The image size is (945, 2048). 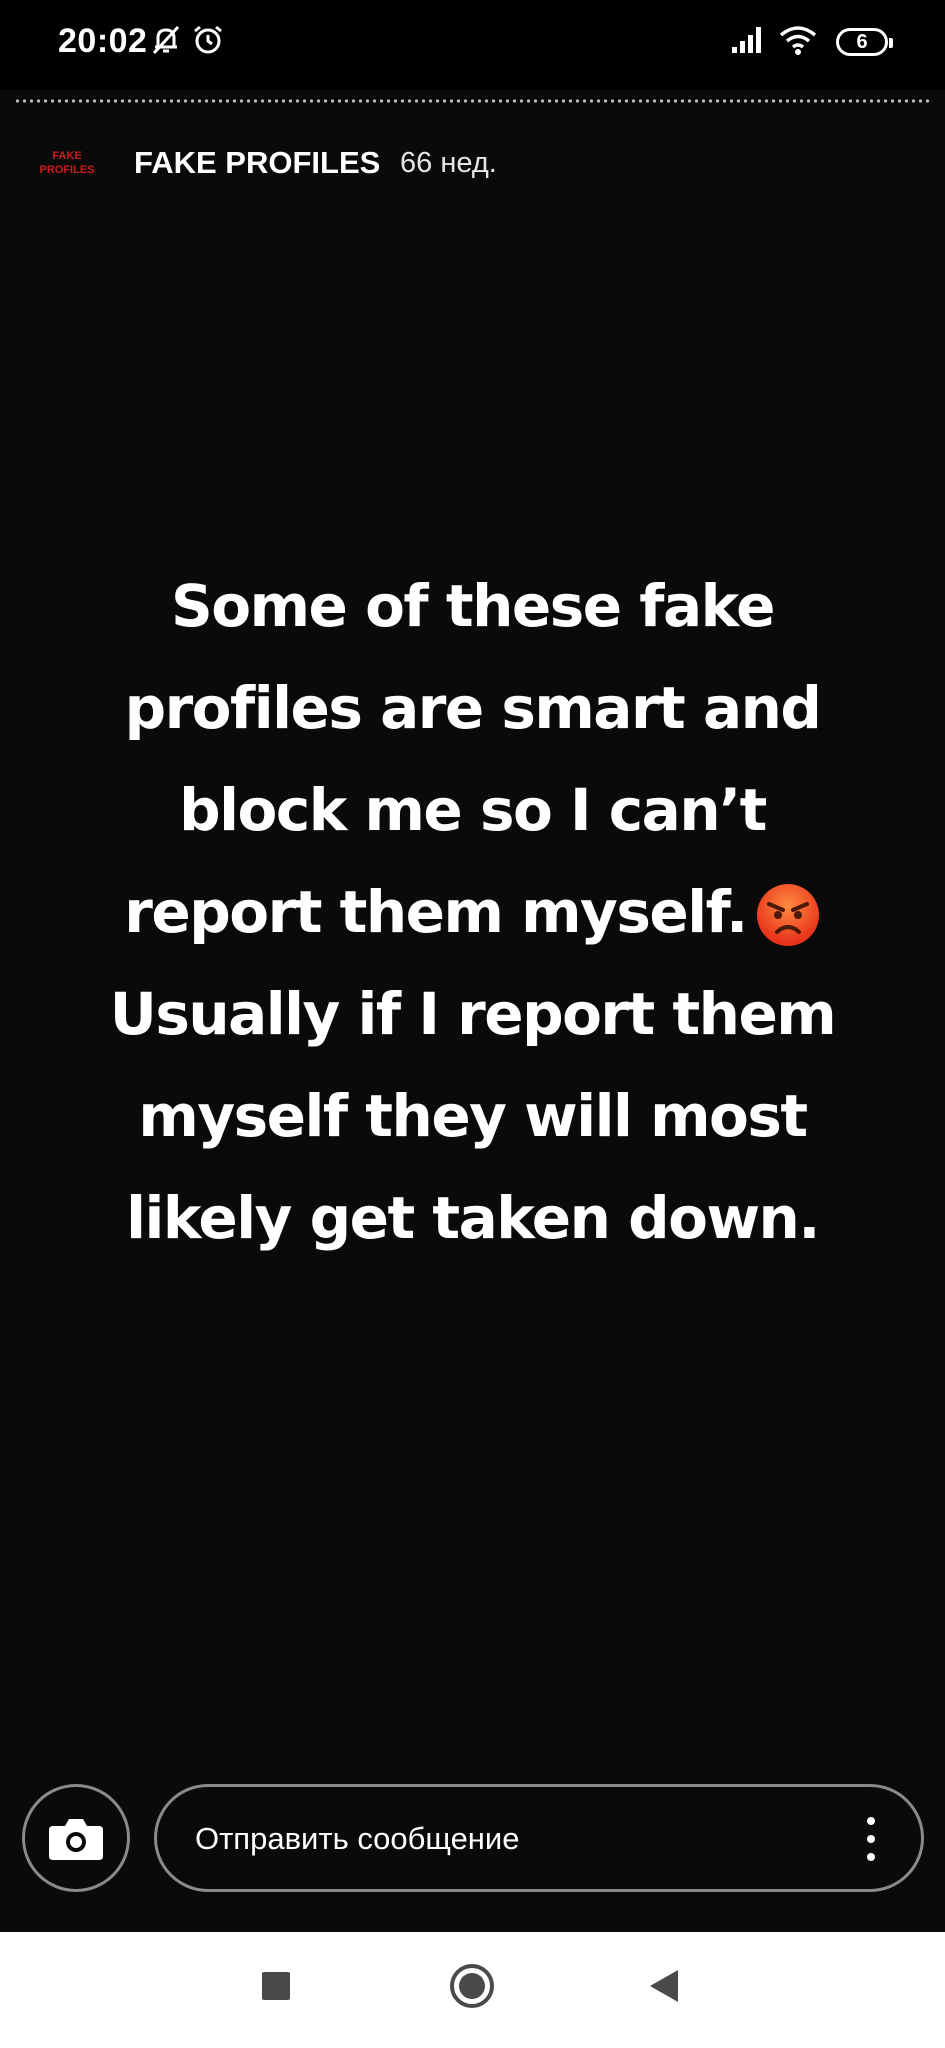 I want to click on story-text-line: likely get taken down., so click(x=473, y=1218).